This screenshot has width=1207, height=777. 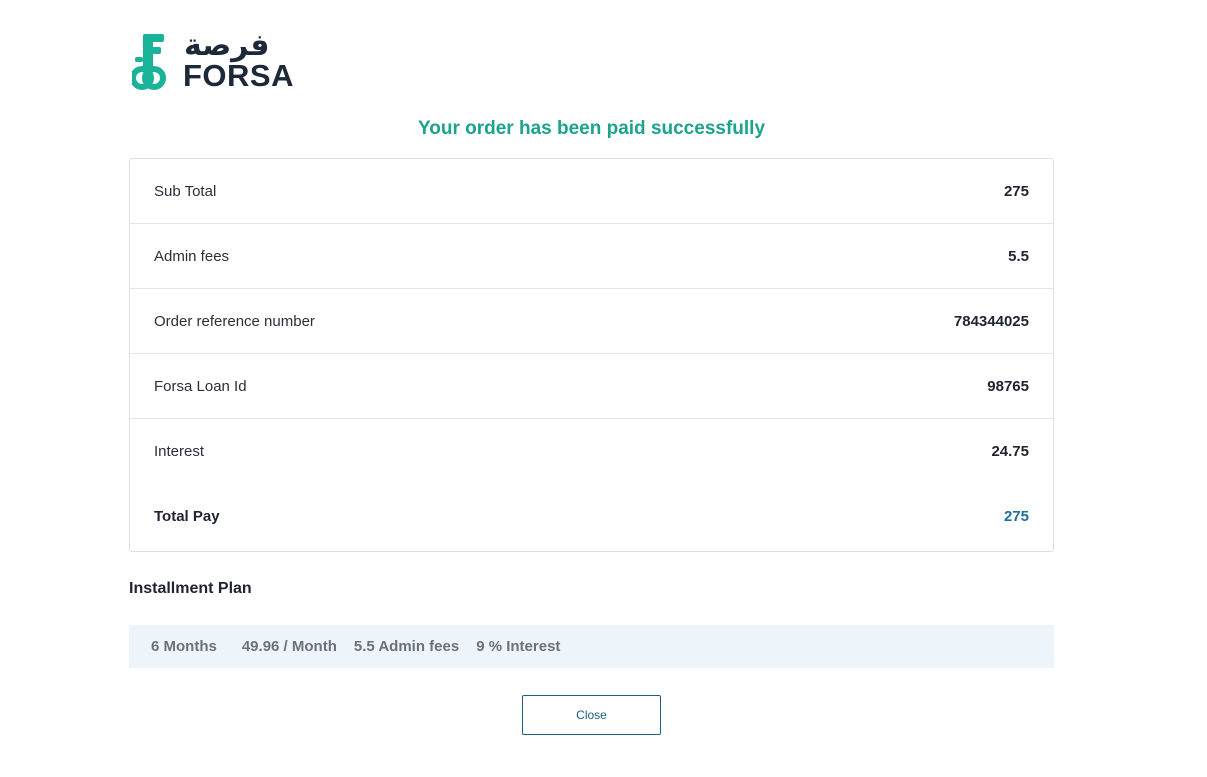 I want to click on plan-admin-fees: 5.5 Admin fees, so click(x=406, y=646).